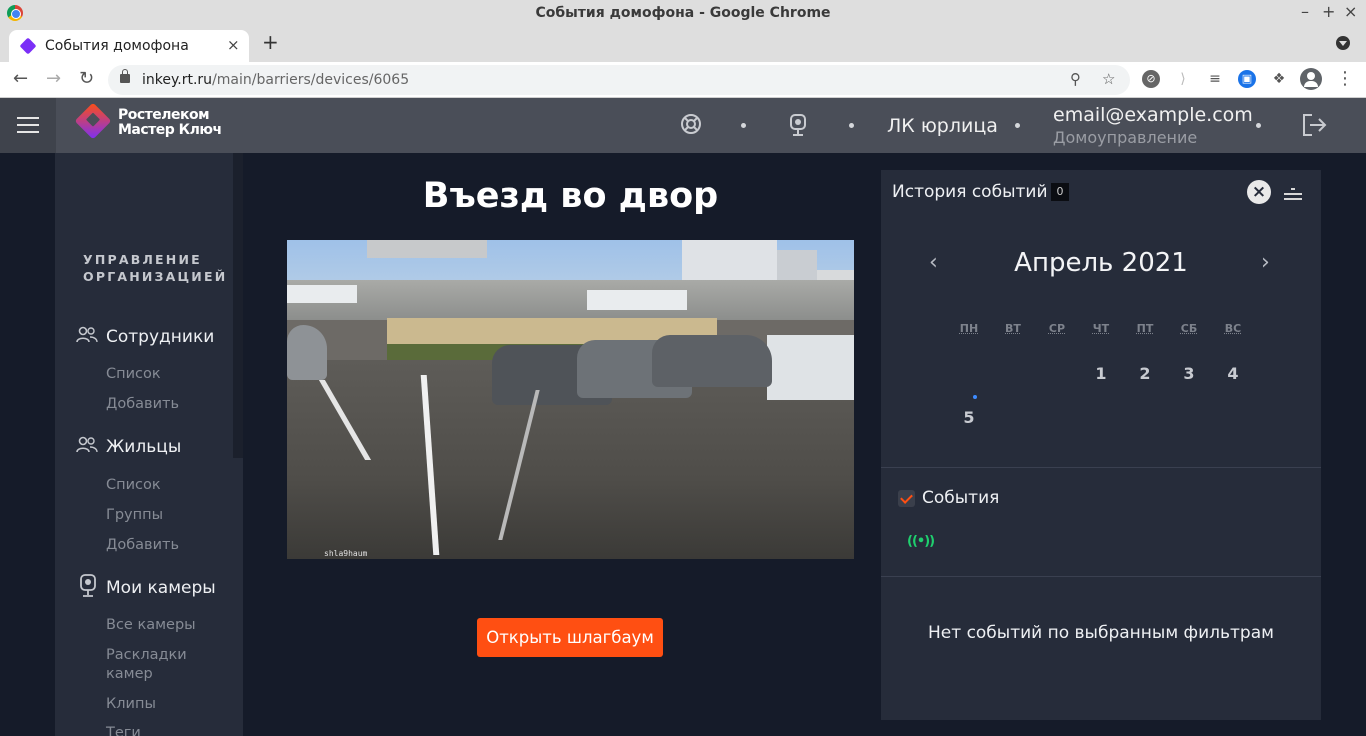 Image resolution: width=1366 pixels, height=736 pixels. What do you see at coordinates (1233, 328) in the screenshot?
I see `weekday-header: ВС` at bounding box center [1233, 328].